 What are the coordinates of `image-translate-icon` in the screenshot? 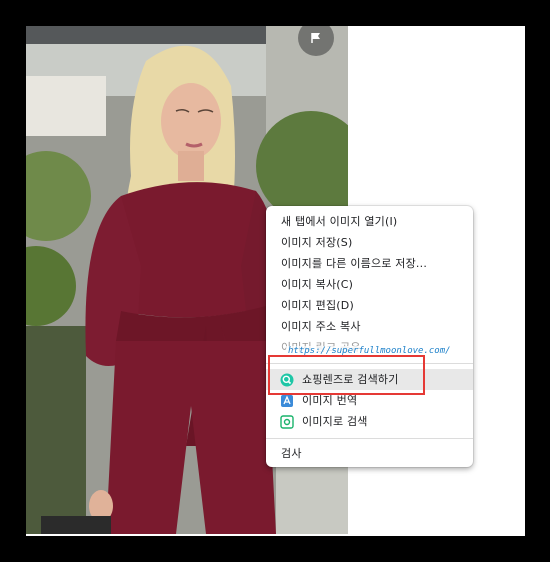 It's located at (287, 401).